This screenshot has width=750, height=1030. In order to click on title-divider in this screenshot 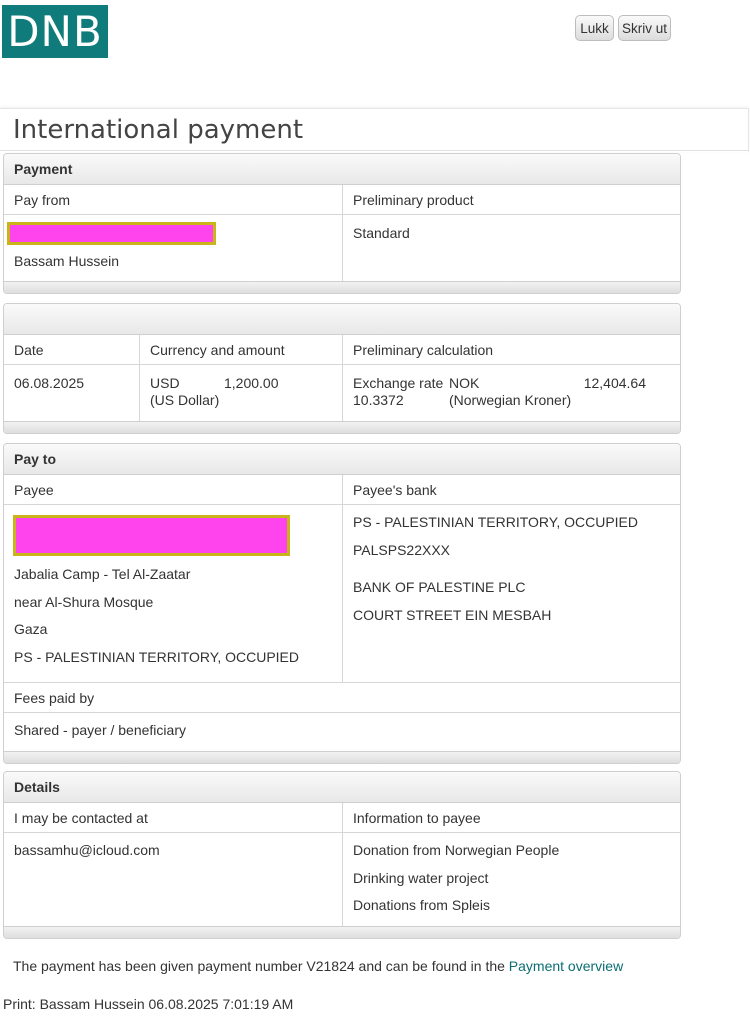, I will do `click(374, 150)`.